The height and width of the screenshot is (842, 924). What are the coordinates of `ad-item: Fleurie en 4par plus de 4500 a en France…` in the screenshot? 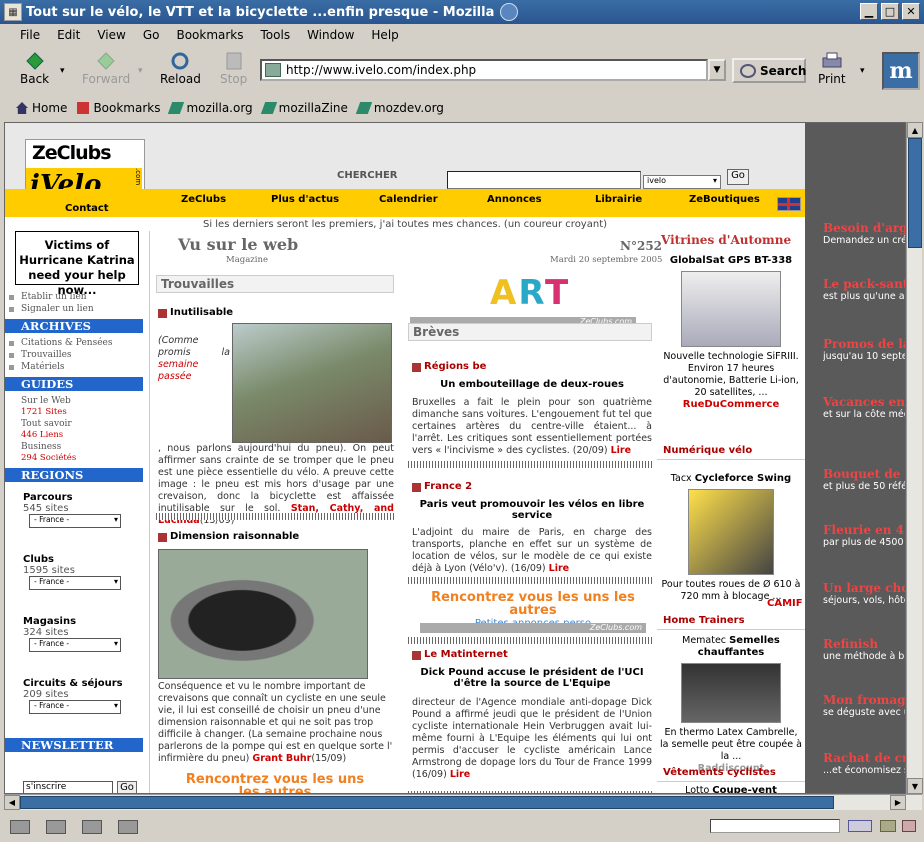 It's located at (864, 536).